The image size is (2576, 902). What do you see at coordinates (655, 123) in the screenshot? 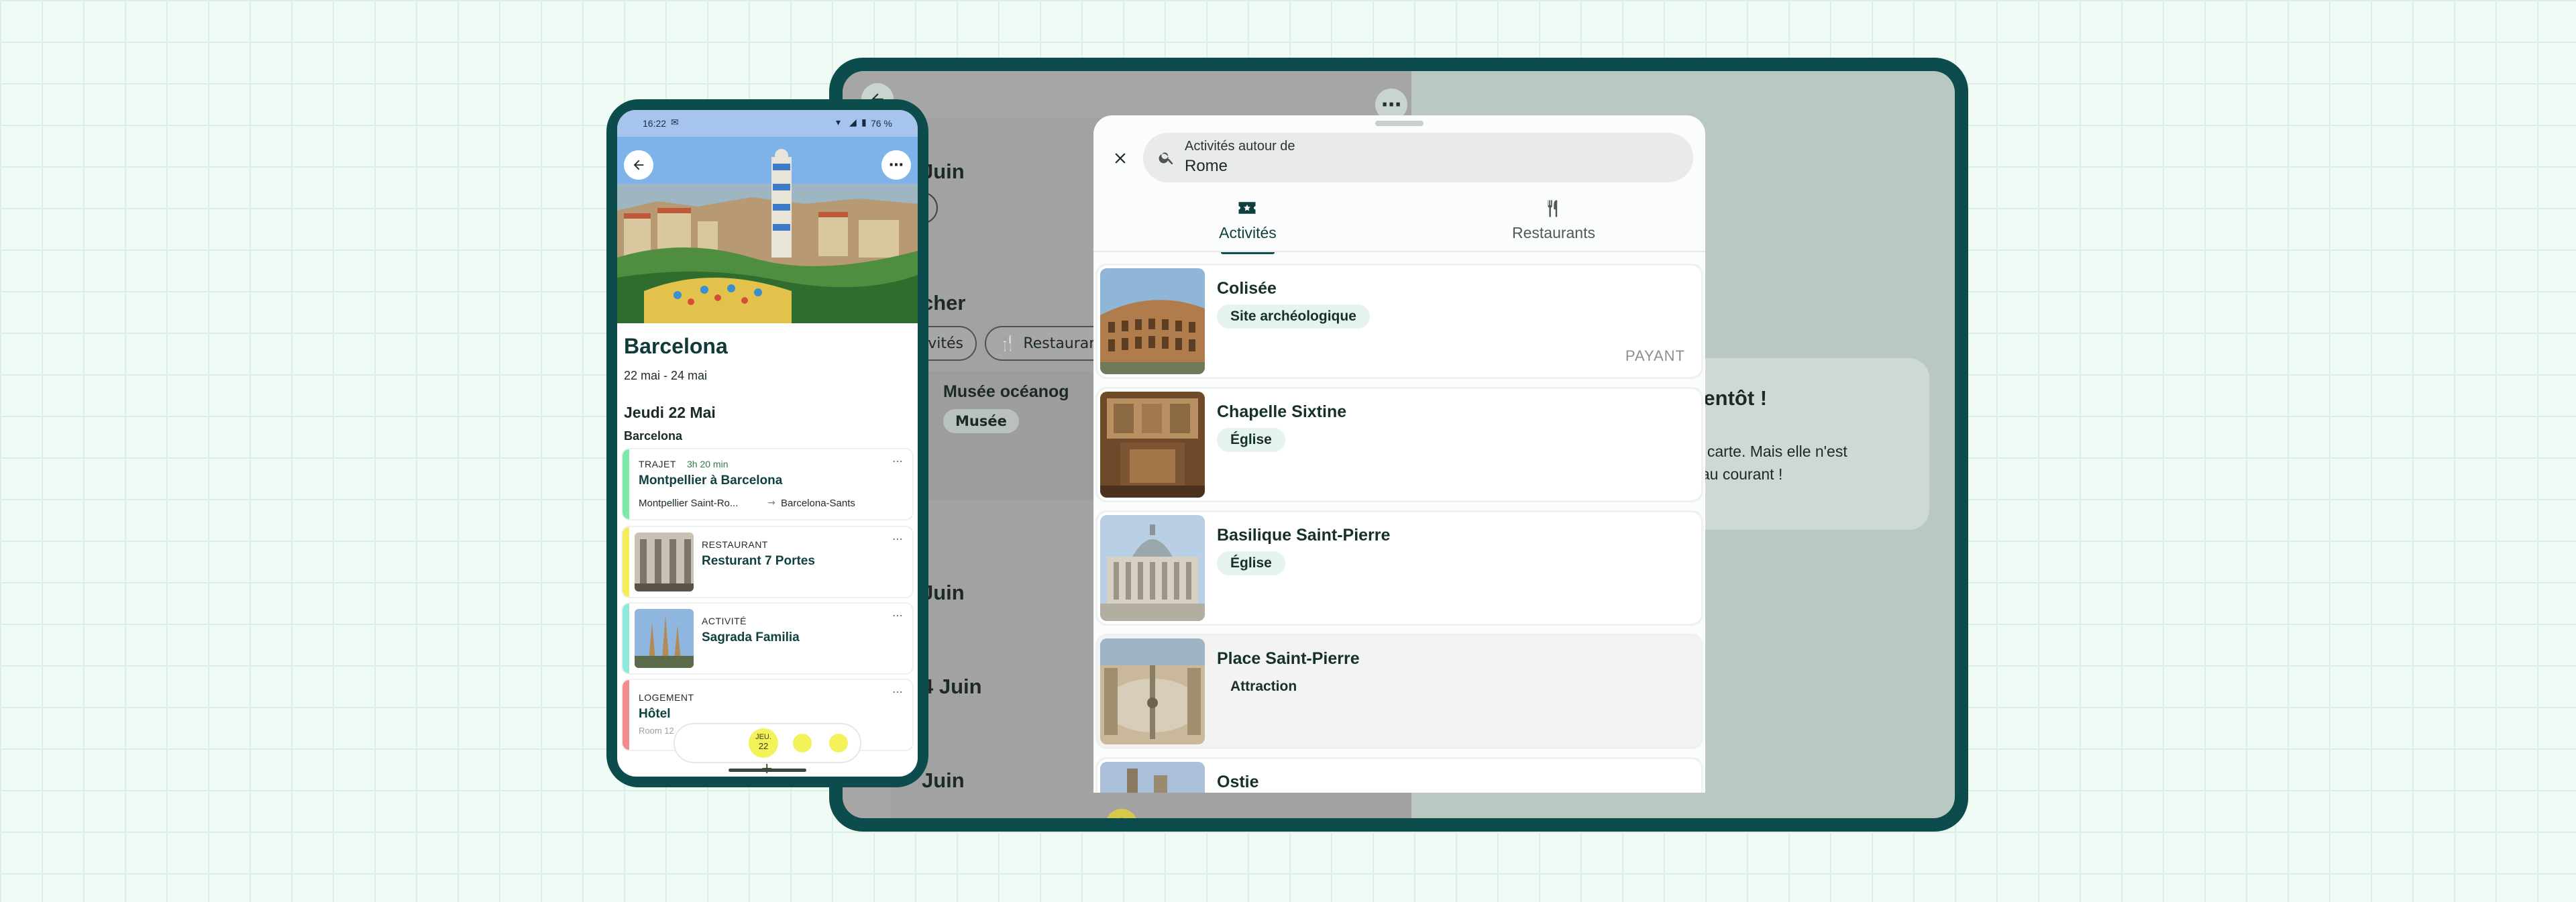
I see `status-time: 16:22` at bounding box center [655, 123].